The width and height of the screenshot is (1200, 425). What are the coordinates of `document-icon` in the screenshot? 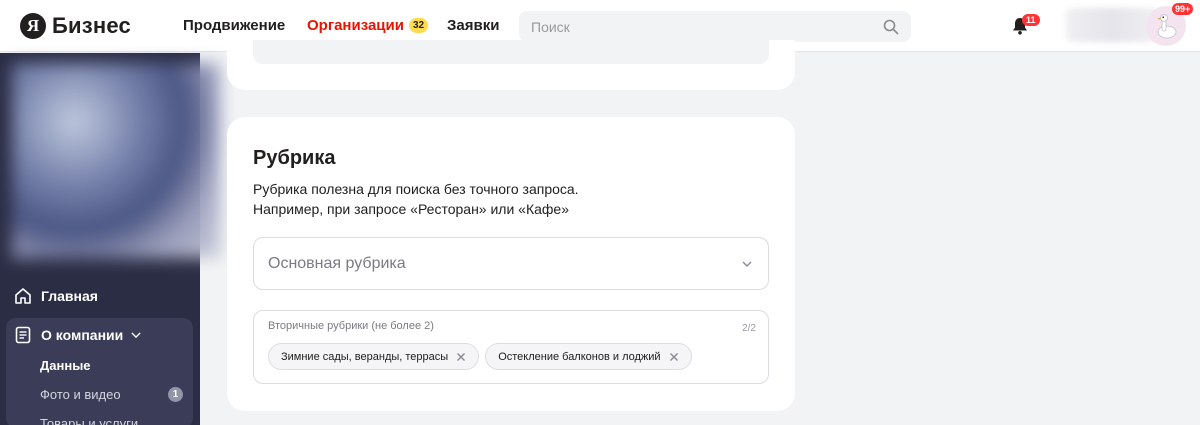 It's located at (23, 335).